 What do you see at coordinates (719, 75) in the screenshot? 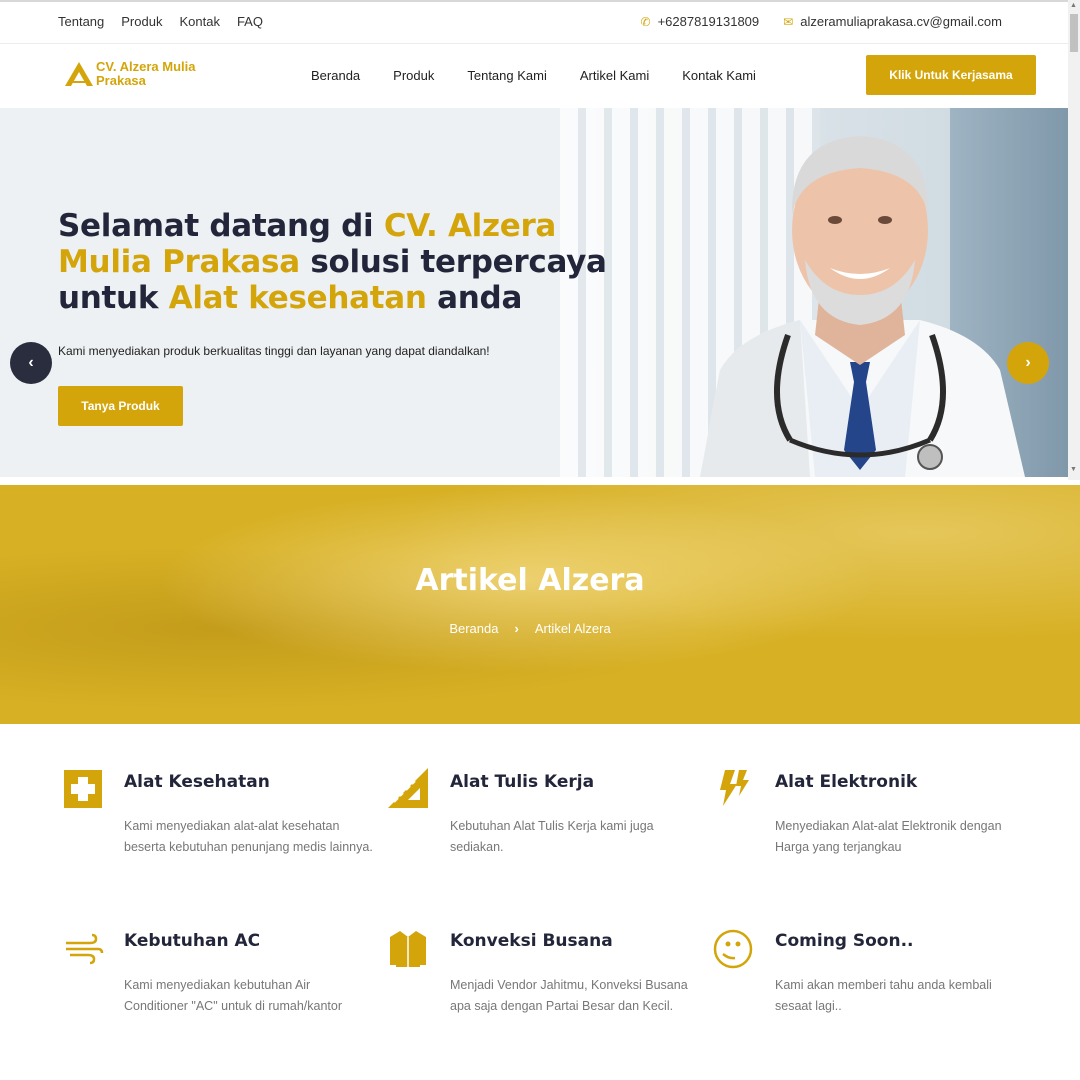
I see `nav-item-kontak-kami: Kontak Kami` at bounding box center [719, 75].